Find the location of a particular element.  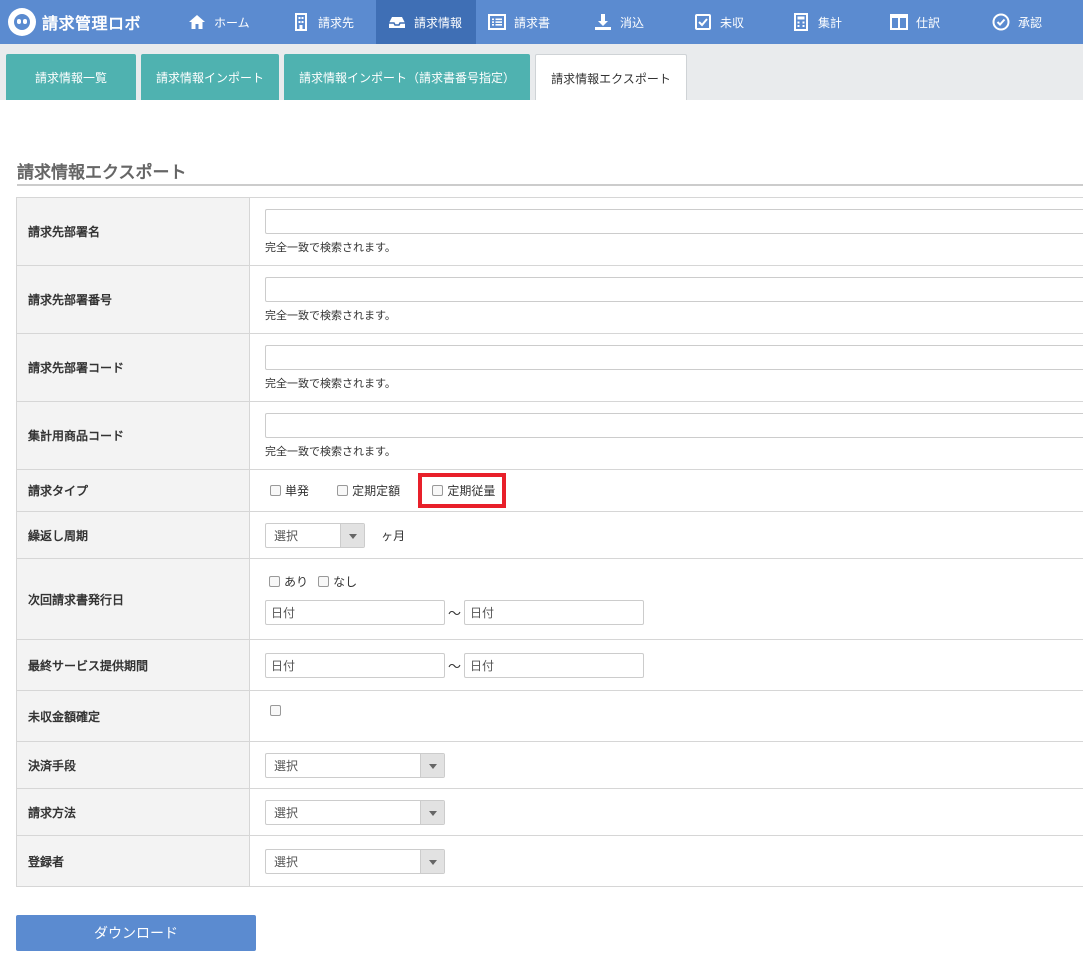

metered-checkbox is located at coordinates (438, 490).